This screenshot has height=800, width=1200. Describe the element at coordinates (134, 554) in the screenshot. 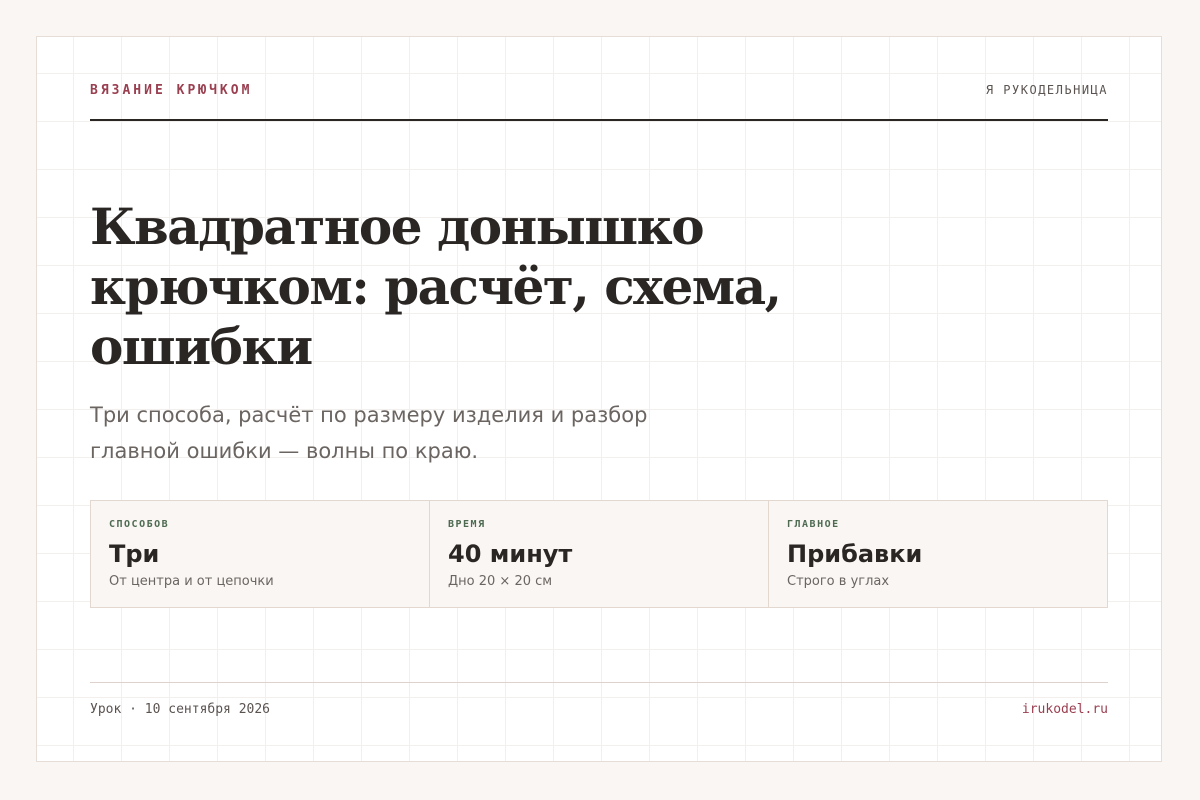

I see `stat-value: Три` at that location.